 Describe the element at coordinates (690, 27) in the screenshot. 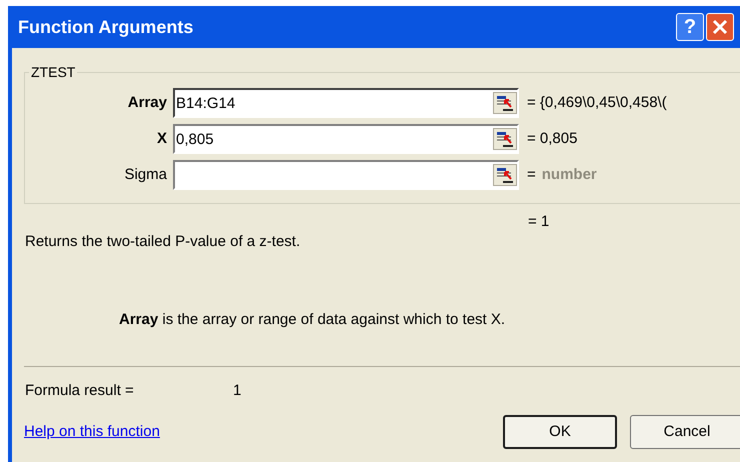

I see `help-button: ?` at that location.